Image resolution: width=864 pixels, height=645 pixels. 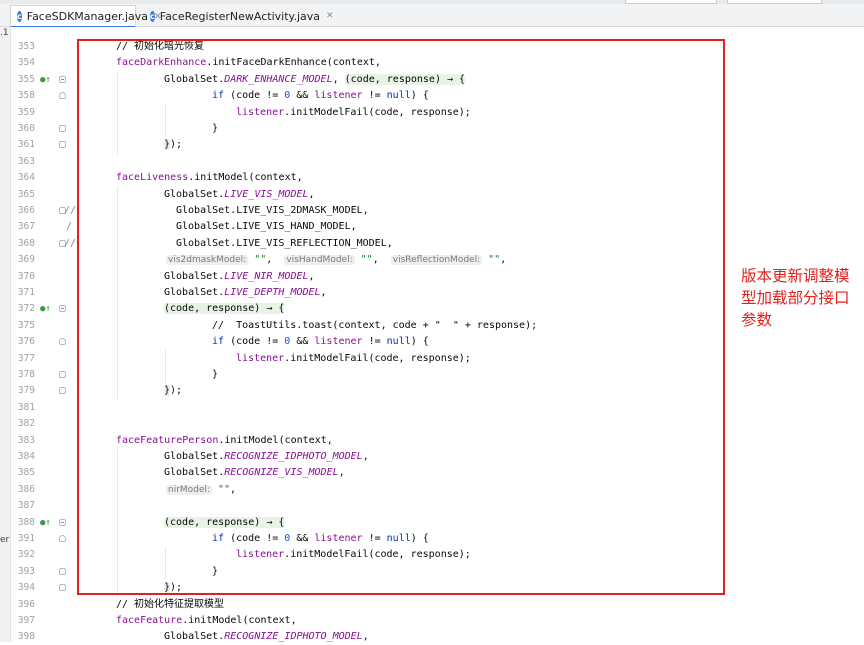 I want to click on code-line: 398 GlobalSet.RECOGNIZE_IDPHOTO_MODEL,, so click(x=432, y=637).